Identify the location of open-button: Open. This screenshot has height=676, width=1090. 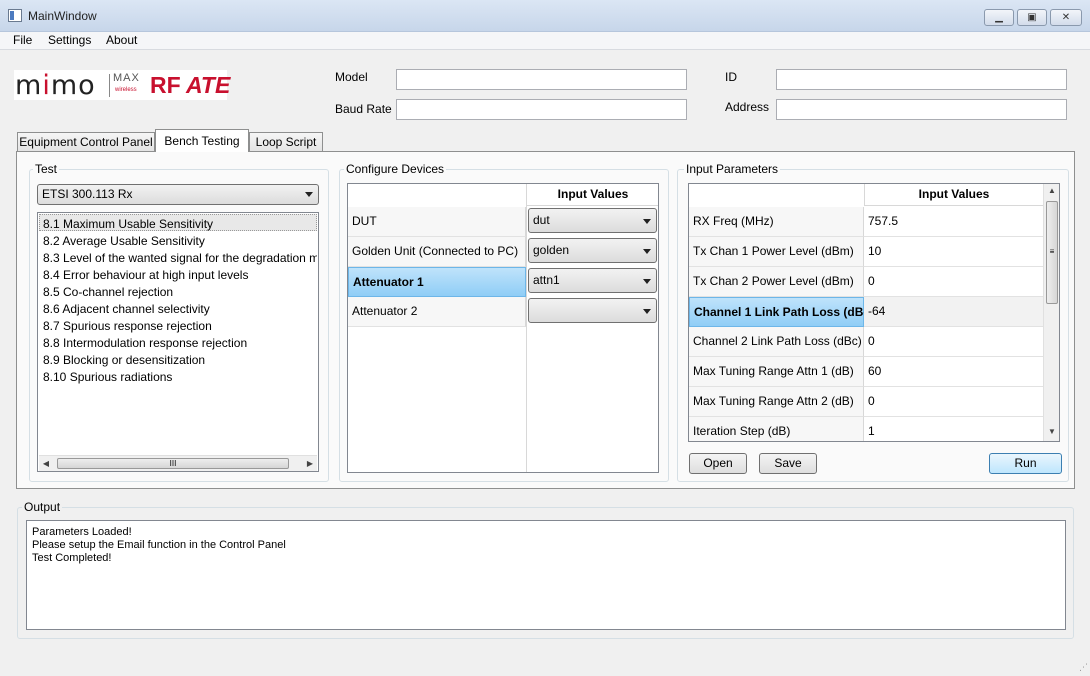
(718, 463).